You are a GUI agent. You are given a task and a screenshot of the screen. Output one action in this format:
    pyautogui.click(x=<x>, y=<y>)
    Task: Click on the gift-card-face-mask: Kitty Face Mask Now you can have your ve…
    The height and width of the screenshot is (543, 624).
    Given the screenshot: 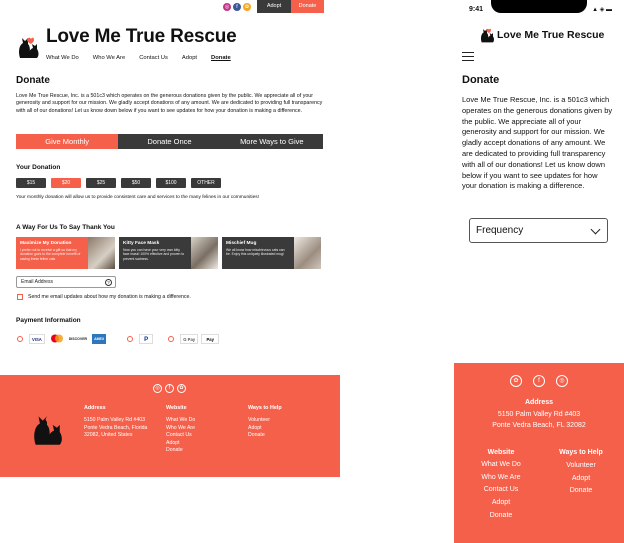 What is the action you would take?
    pyautogui.click(x=168, y=253)
    